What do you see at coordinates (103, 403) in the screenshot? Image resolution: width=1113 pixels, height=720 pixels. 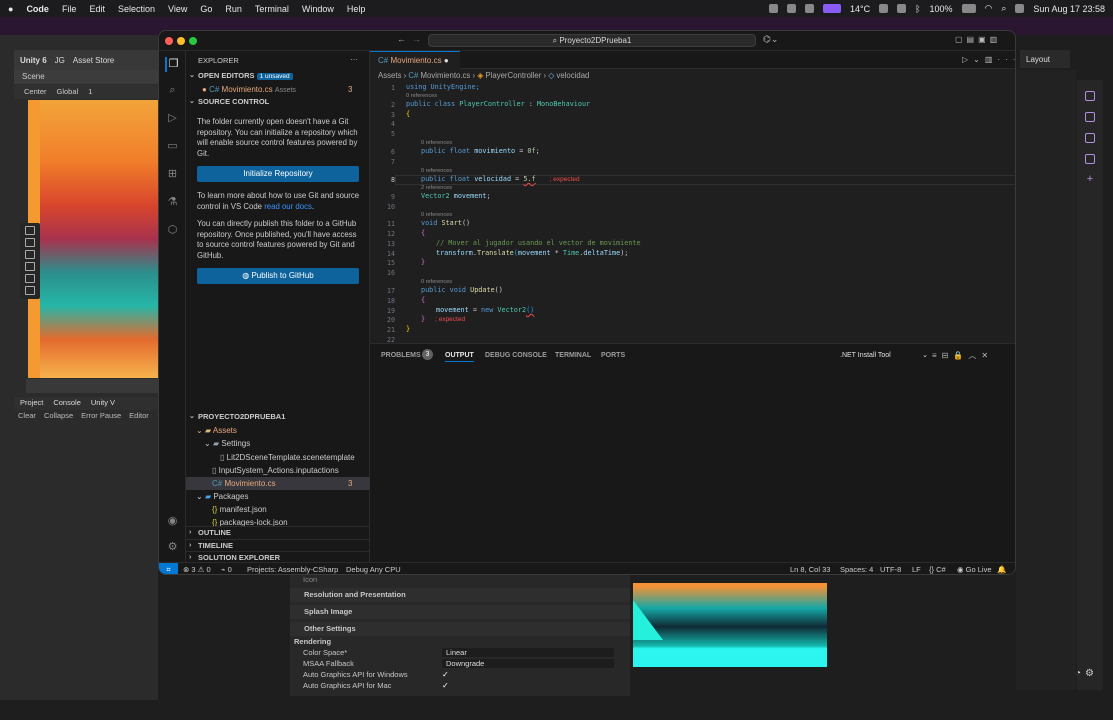 I see `tab-unity-version: Unity V` at bounding box center [103, 403].